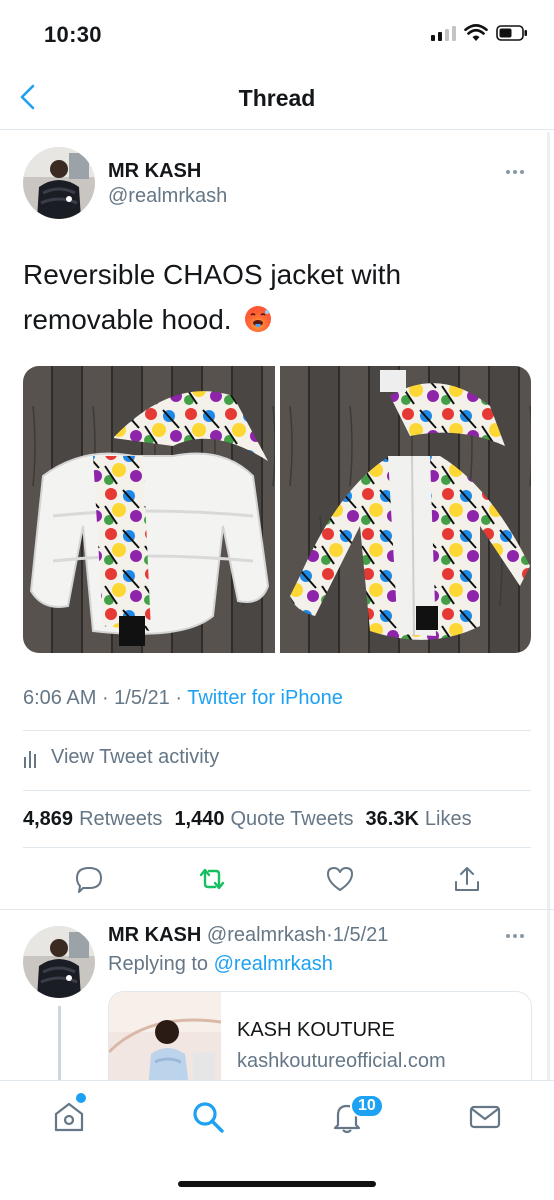 The width and height of the screenshot is (554, 1200). What do you see at coordinates (167, 196) in the screenshot?
I see `author-handle: @realmrkash` at bounding box center [167, 196].